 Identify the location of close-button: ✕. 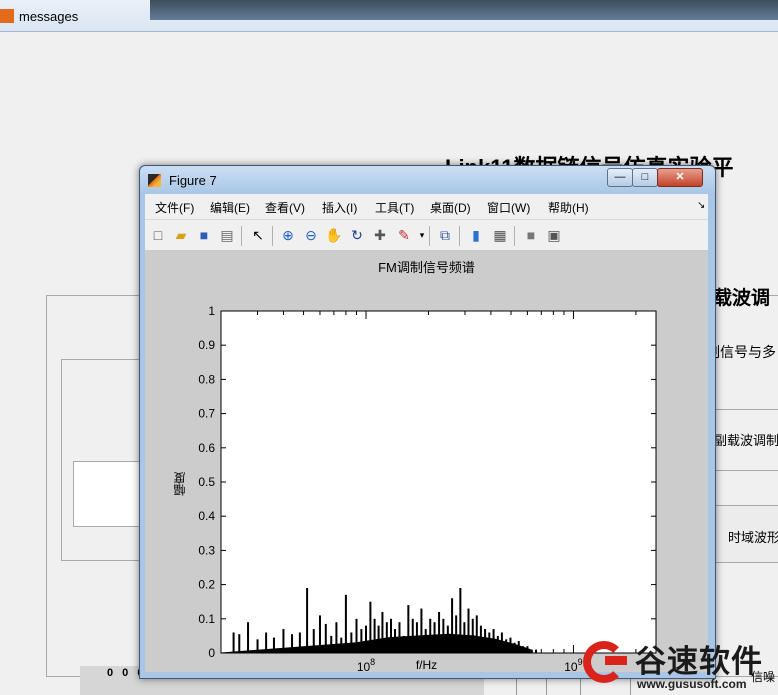
(680, 177).